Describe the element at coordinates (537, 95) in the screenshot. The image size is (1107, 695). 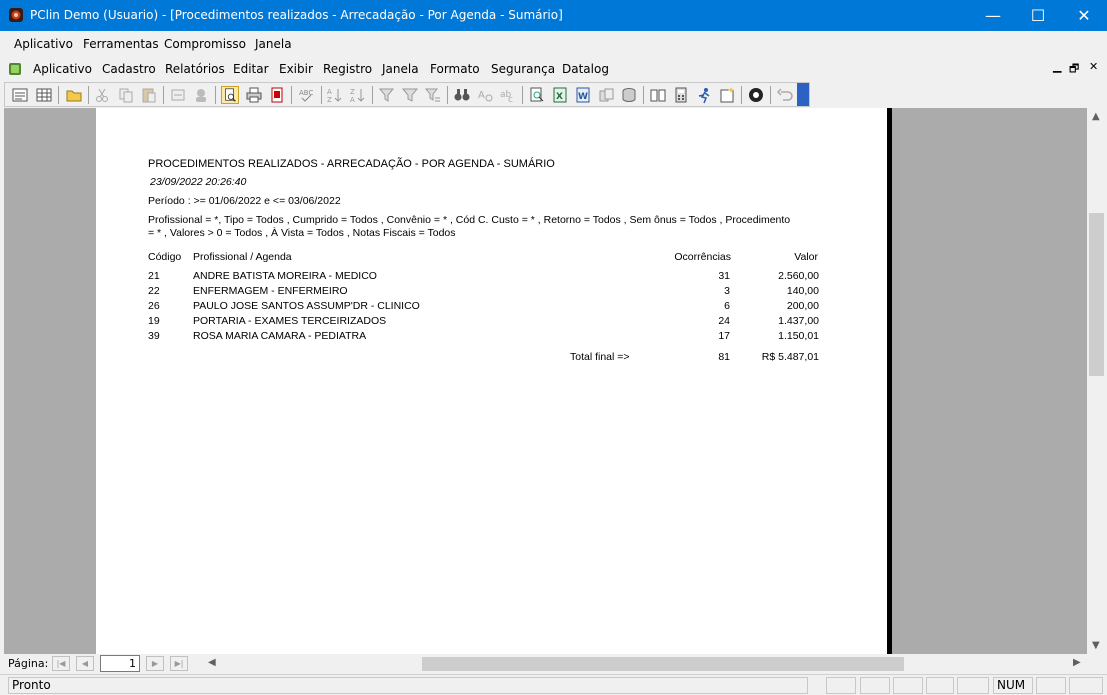
I see `zoom-report-icon` at that location.